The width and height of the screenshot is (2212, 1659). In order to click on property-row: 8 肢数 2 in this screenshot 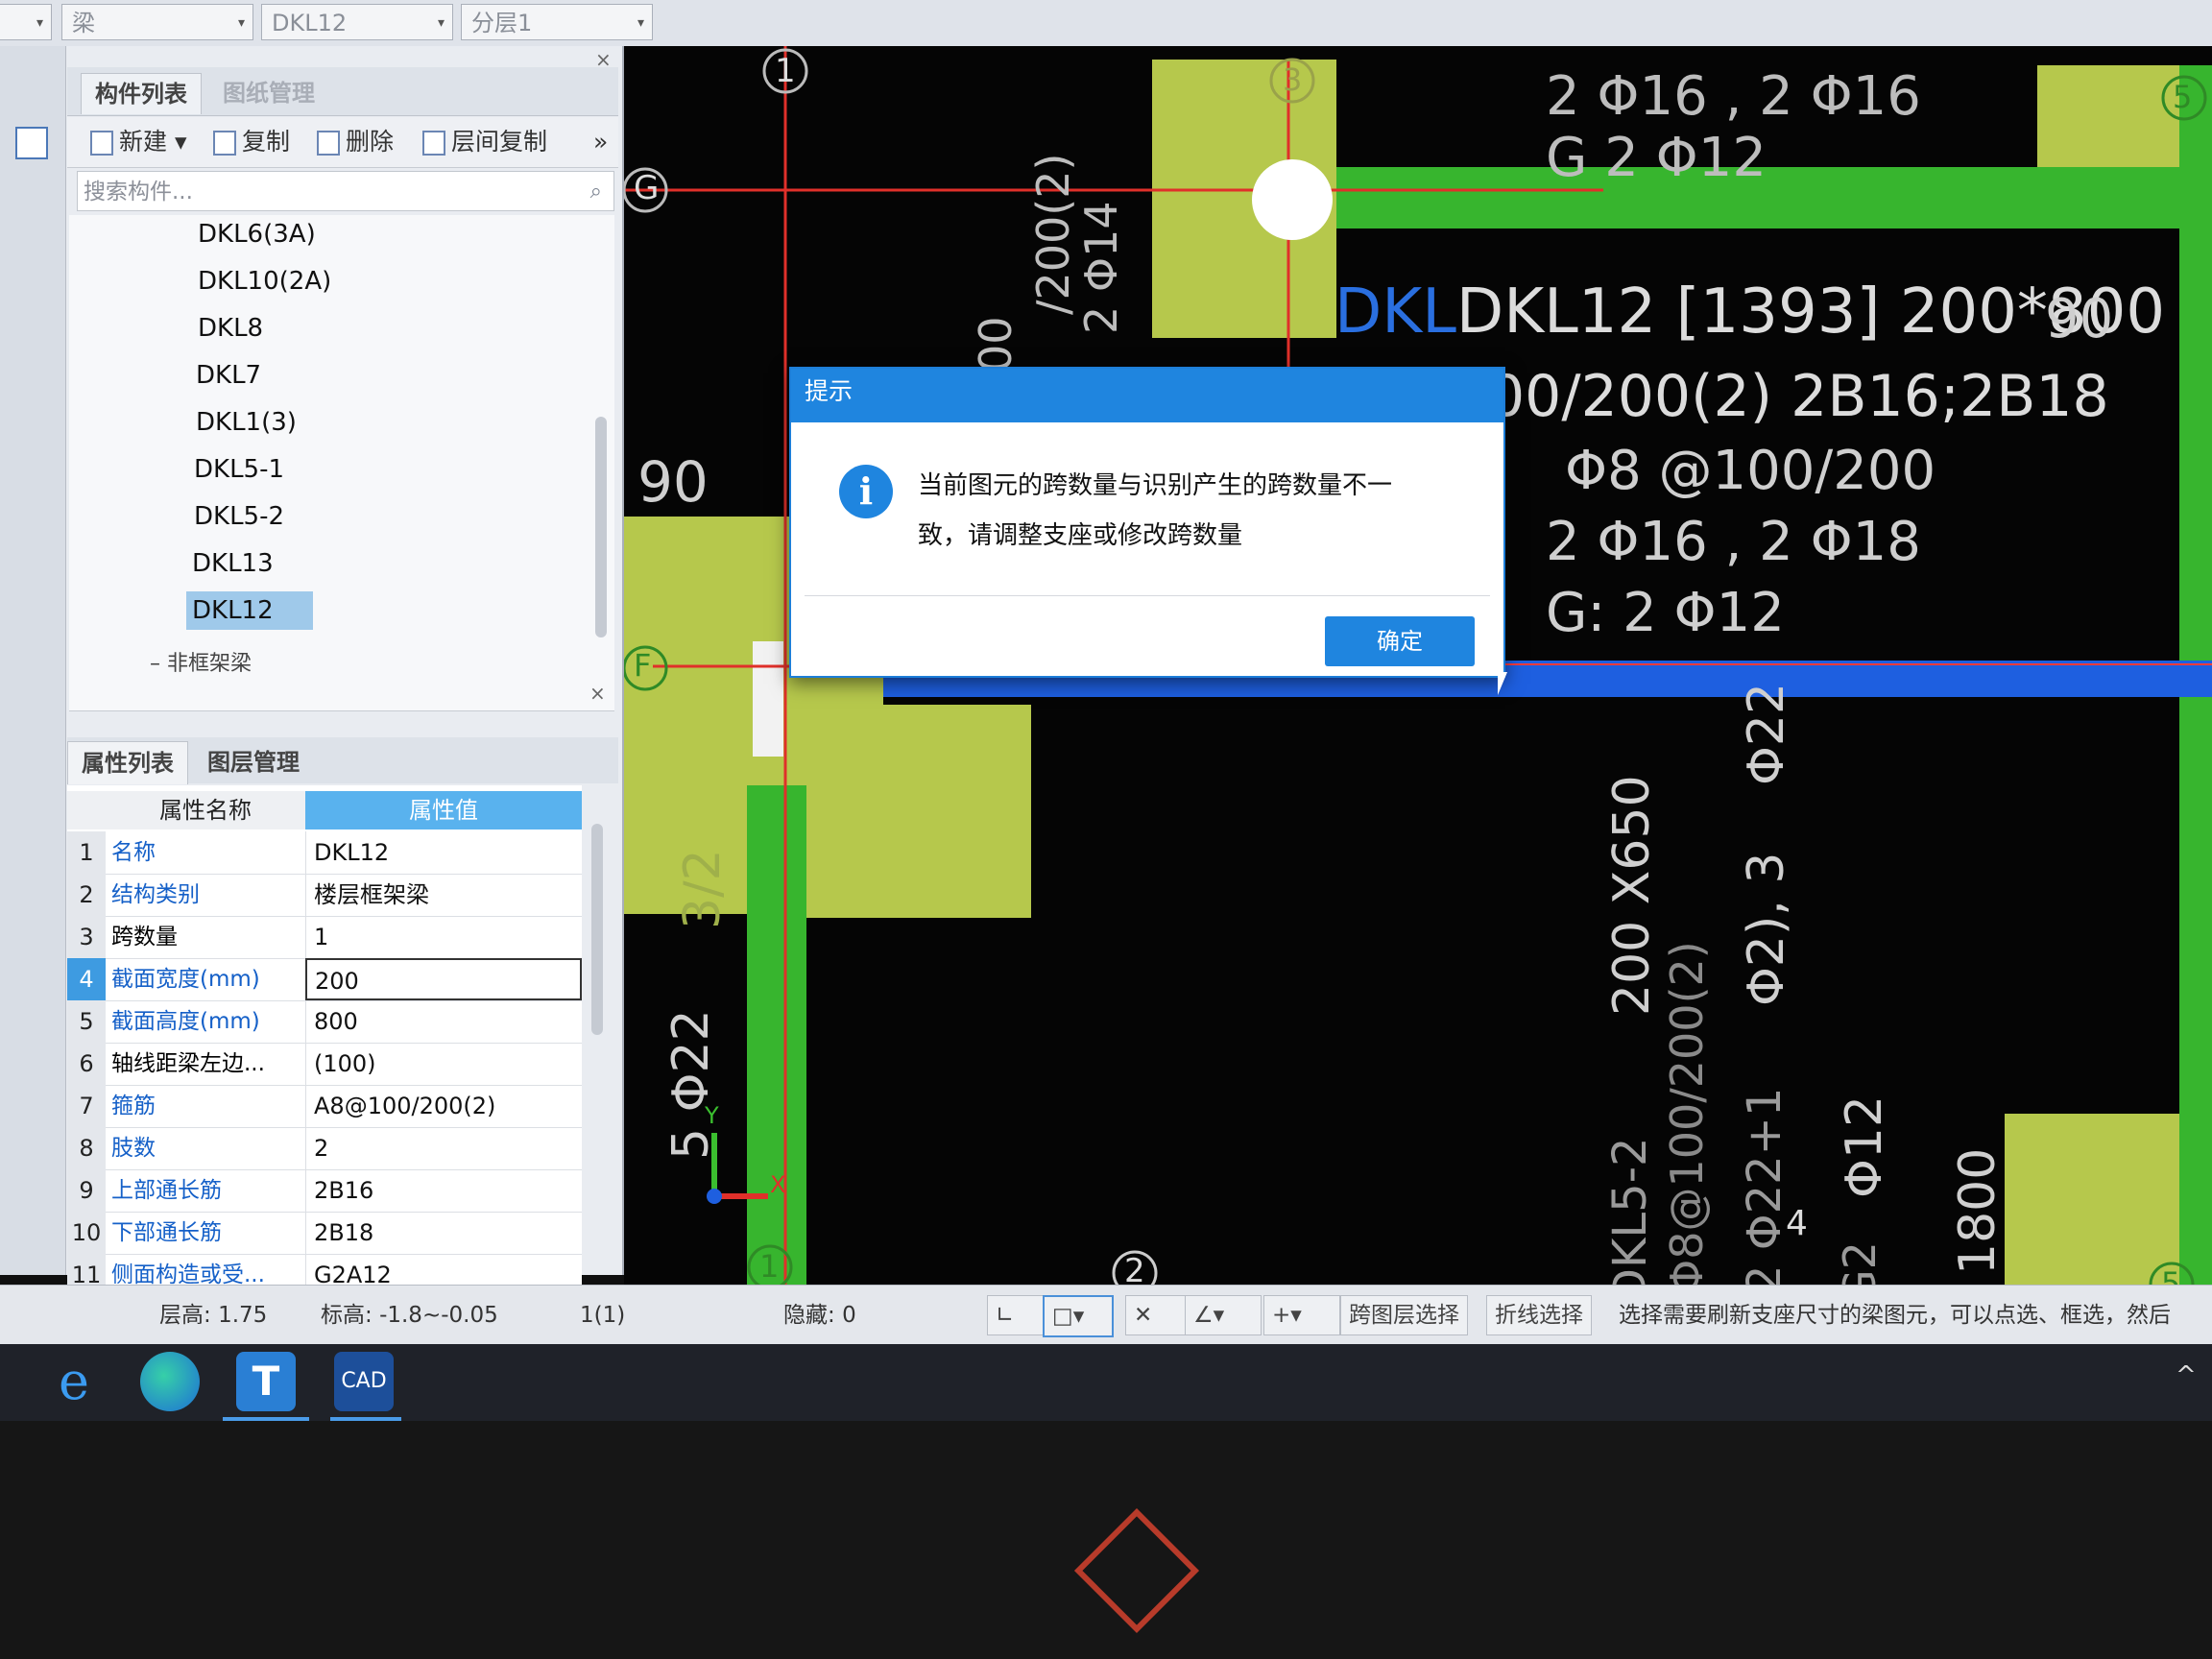, I will do `click(324, 1148)`.